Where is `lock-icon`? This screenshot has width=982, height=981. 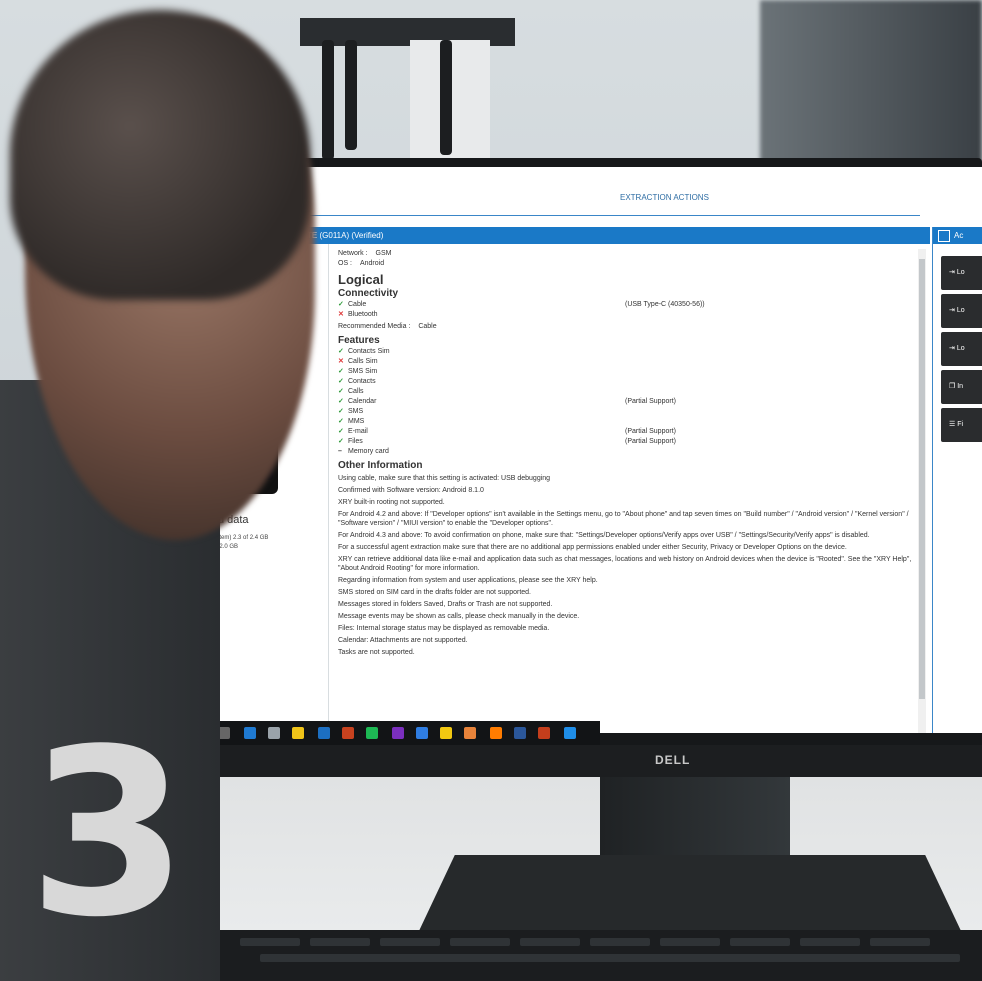
lock-icon is located at coordinates (944, 236).